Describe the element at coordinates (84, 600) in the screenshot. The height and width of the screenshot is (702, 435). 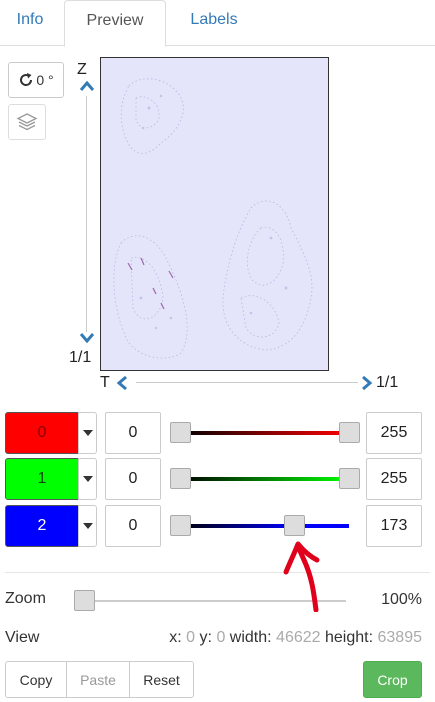
I see `zoom-slider-handle` at that location.